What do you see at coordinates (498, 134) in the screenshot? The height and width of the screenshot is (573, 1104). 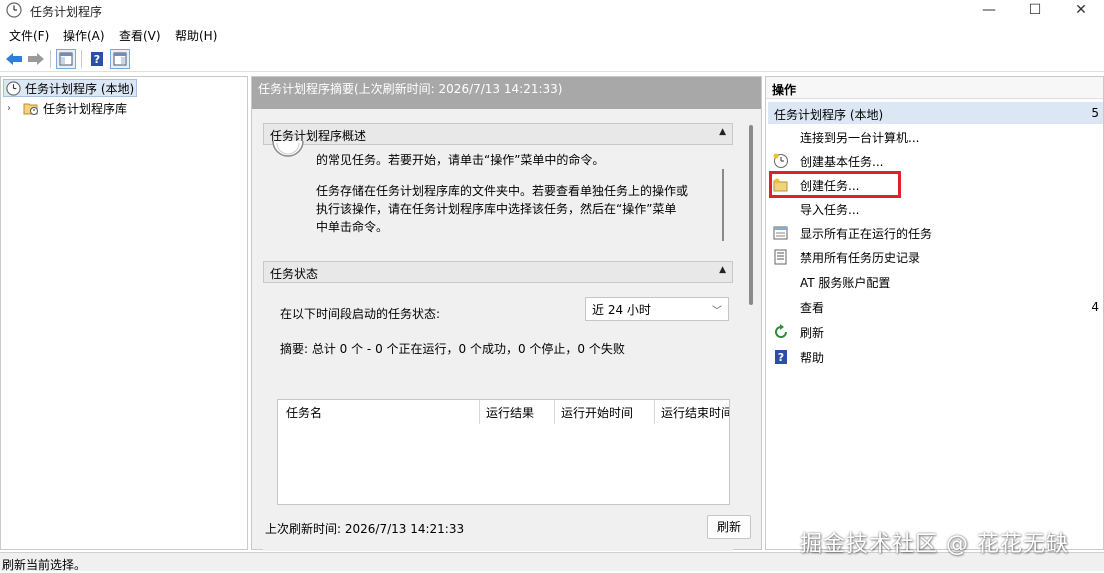 I see `overview-section-header: 任务计划程序概述 ▲` at bounding box center [498, 134].